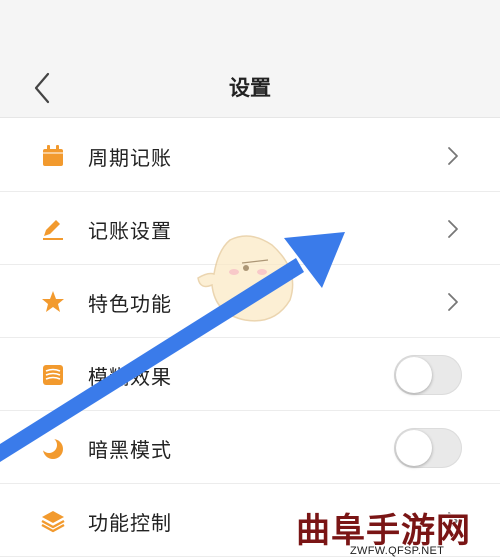 The height and width of the screenshot is (560, 500). Describe the element at coordinates (130, 231) in the screenshot. I see `settings-item-label: 记账设置` at that location.